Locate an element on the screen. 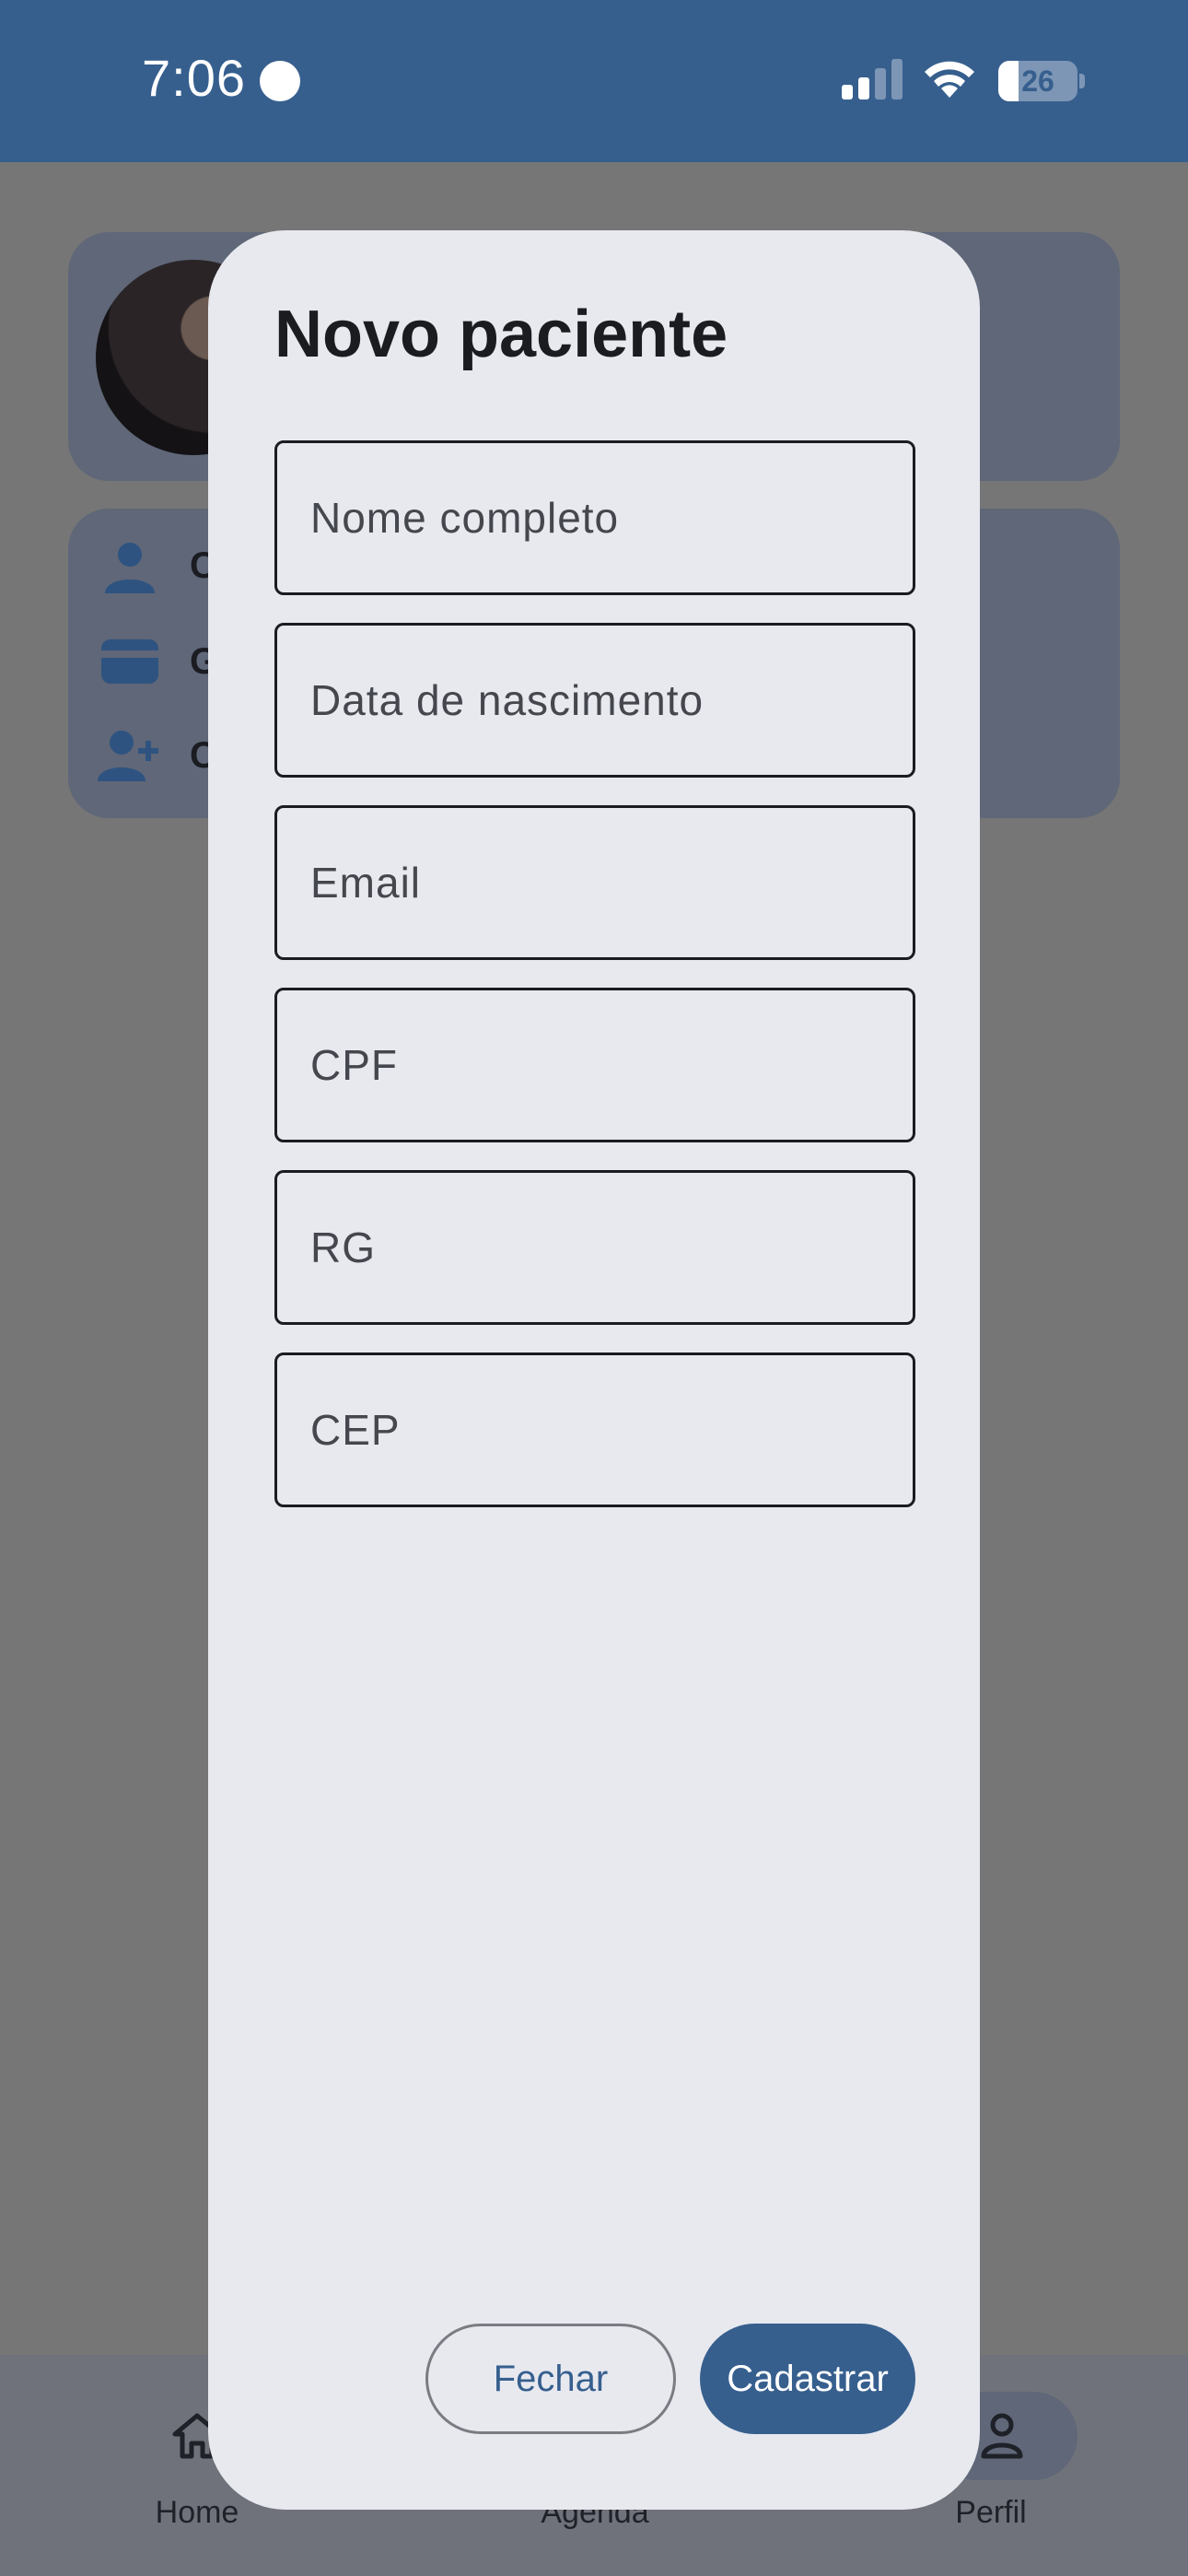 The image size is (1188, 2576). dialog-title: Novo paciente is located at coordinates (501, 334).